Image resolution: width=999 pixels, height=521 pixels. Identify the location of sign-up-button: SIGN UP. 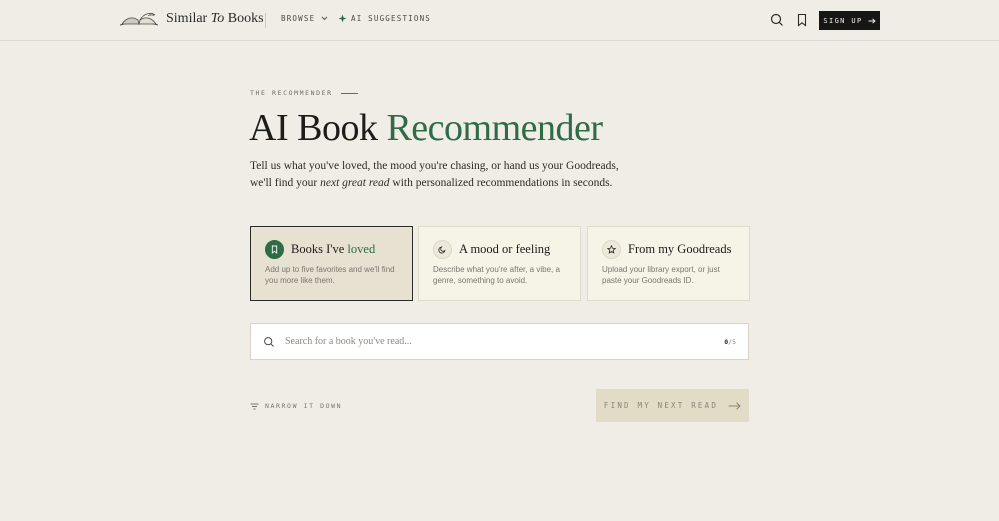
(849, 20).